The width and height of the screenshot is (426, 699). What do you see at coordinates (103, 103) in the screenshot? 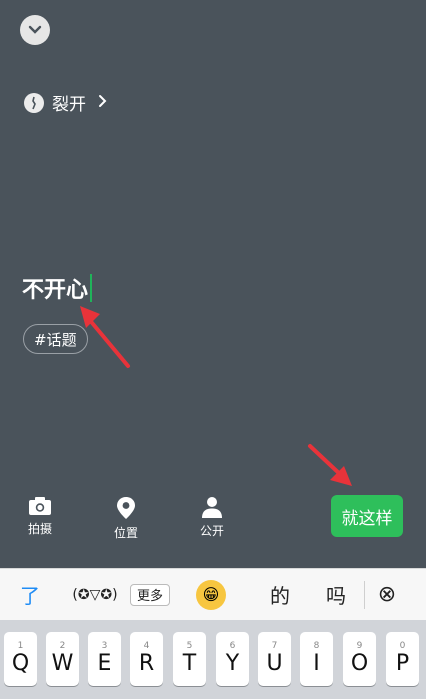
I see `chevron-right-icon` at bounding box center [103, 103].